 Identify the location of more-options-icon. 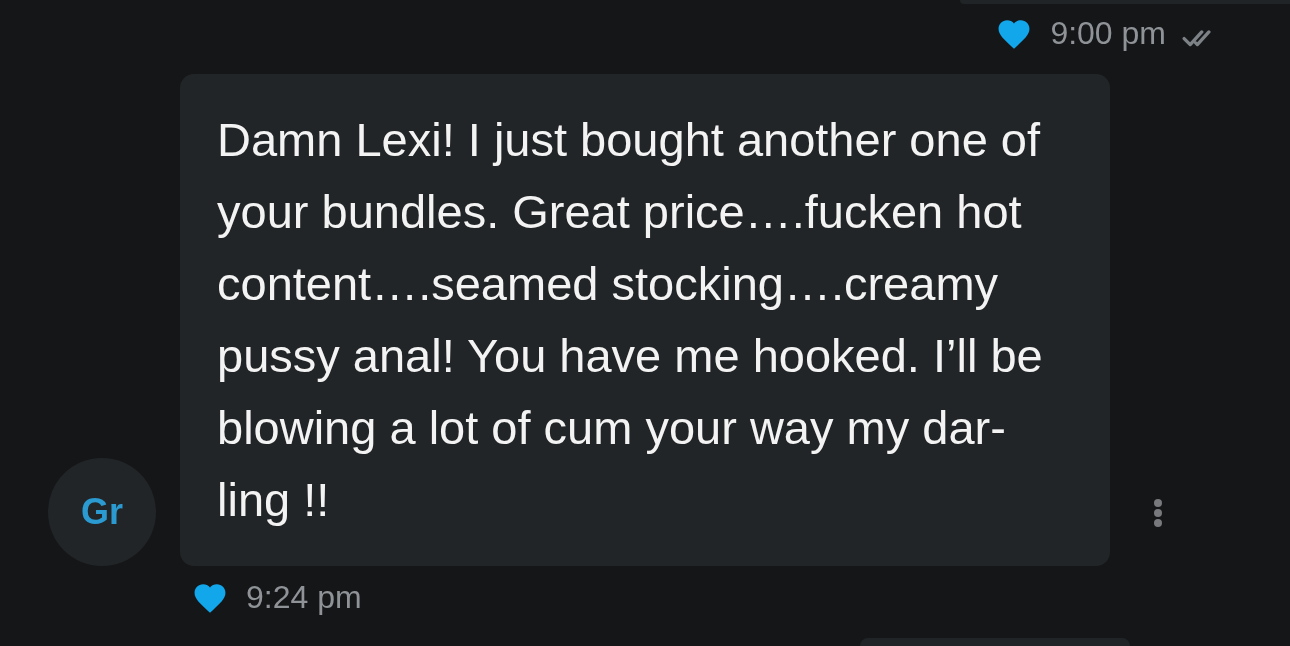
(1158, 513).